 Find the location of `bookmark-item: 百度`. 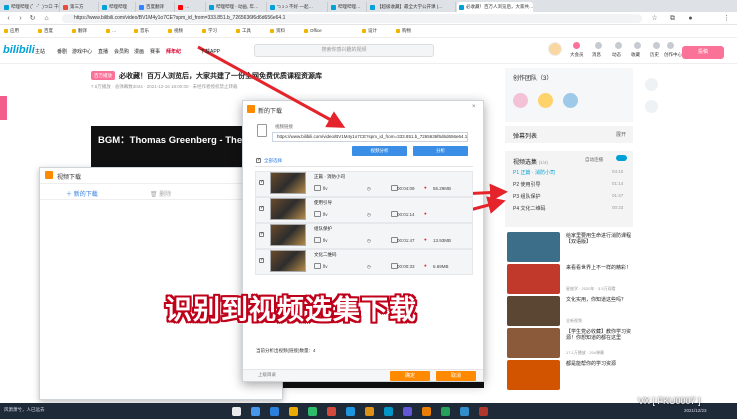

bookmark-item: 百度 is located at coordinates (45, 31).